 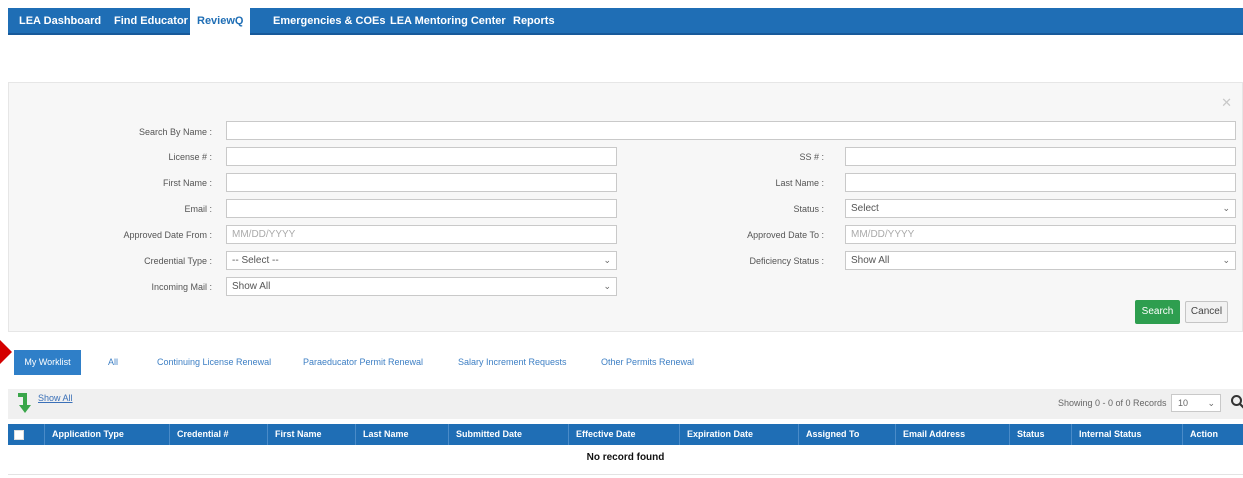 What do you see at coordinates (311, 434) in the screenshot?
I see `column-first-name: First Name` at bounding box center [311, 434].